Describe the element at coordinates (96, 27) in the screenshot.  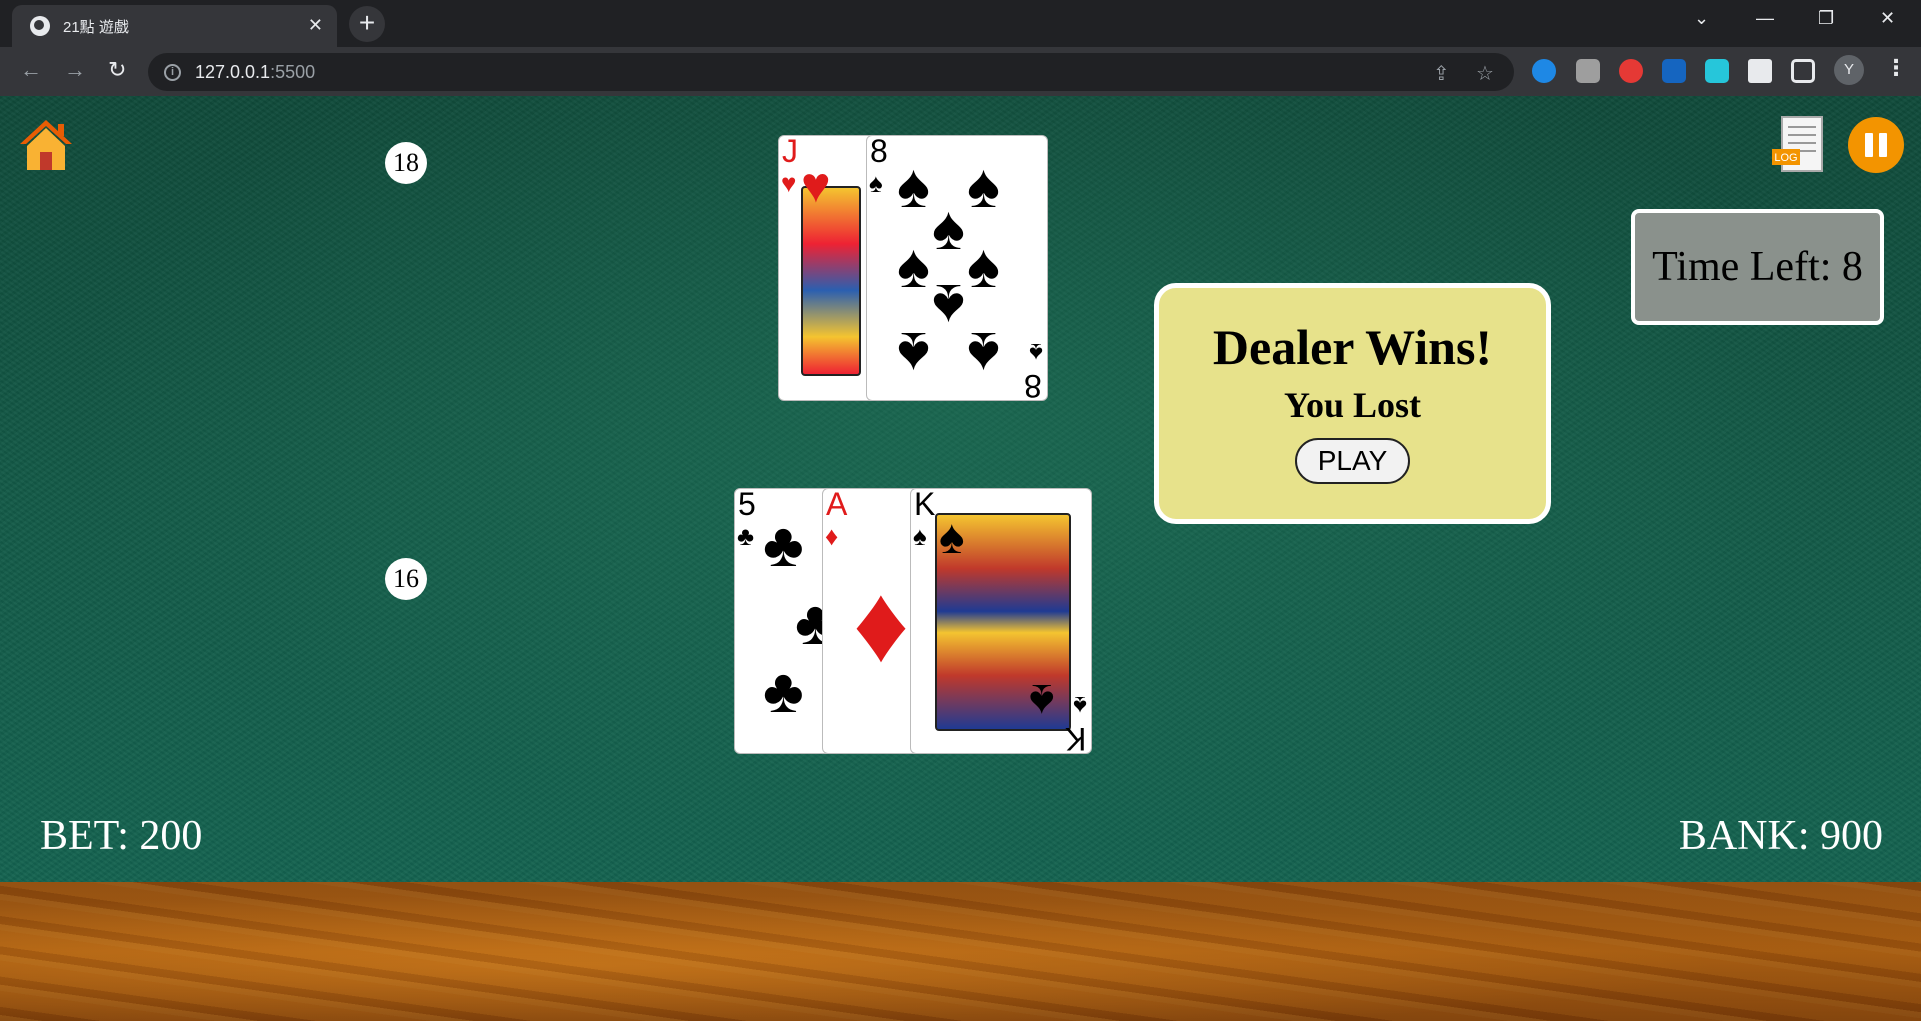
I see `tab-title: 21點 遊戲` at that location.